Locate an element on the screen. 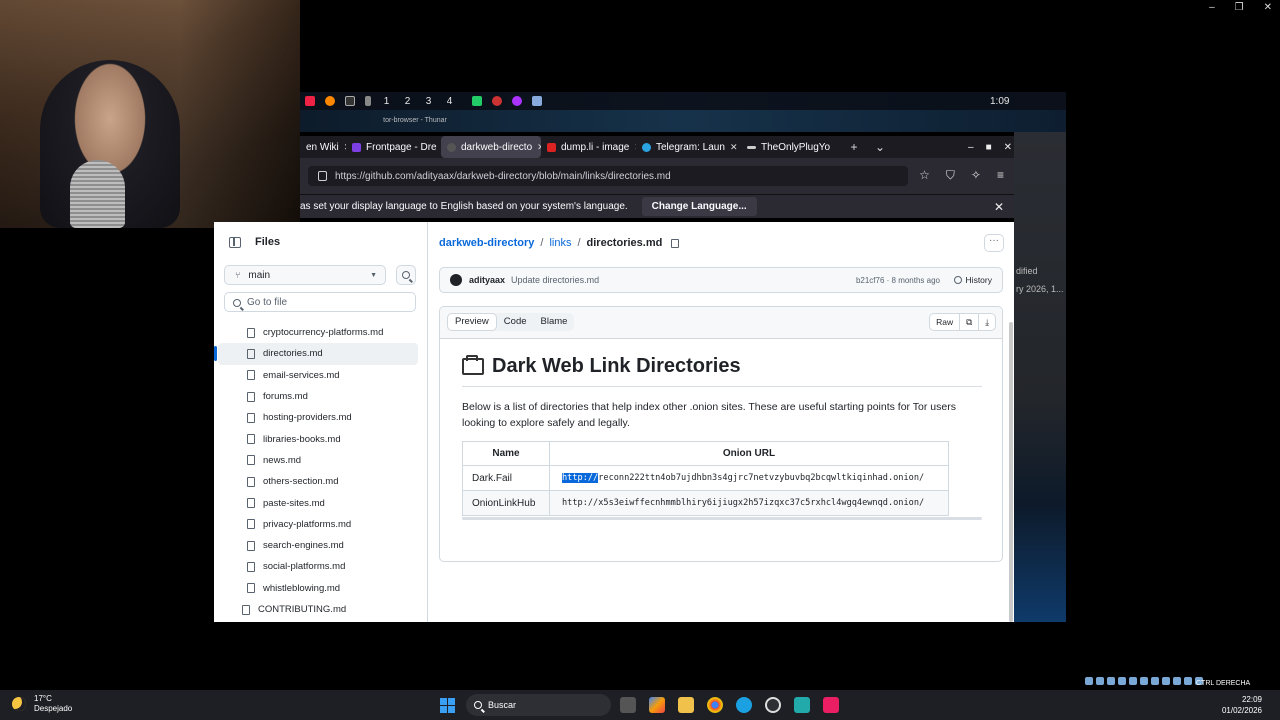 The image size is (1280, 720). tab-preview: Preview is located at coordinates (472, 322).